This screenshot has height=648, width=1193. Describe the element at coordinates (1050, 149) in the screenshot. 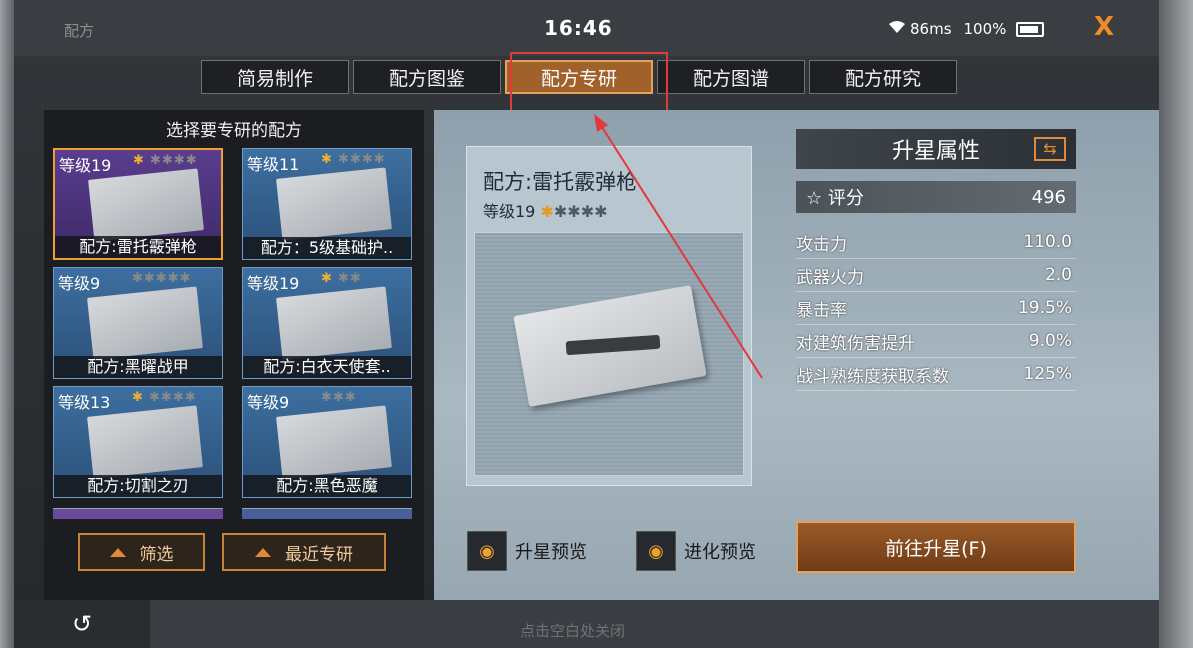

I see `swap-icon: ⇆` at that location.